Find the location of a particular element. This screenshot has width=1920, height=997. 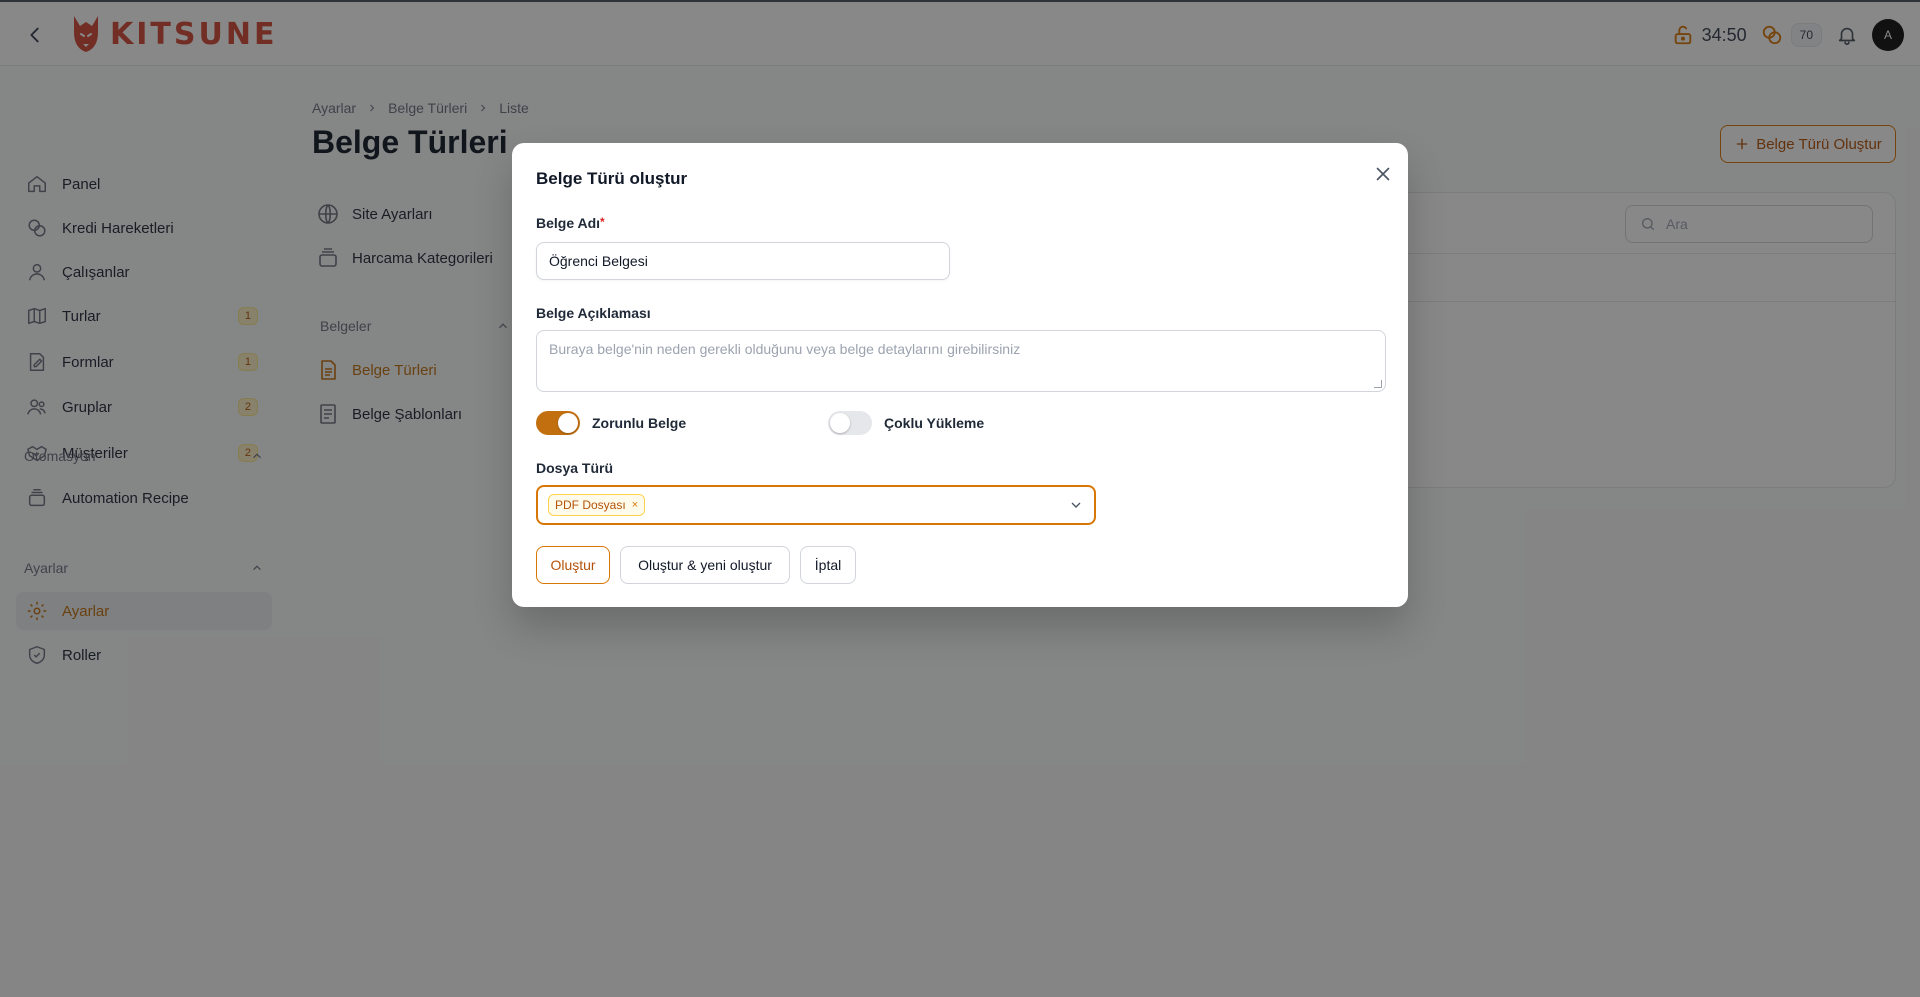

toggle-label: Çoklu Yükleme is located at coordinates (934, 423).